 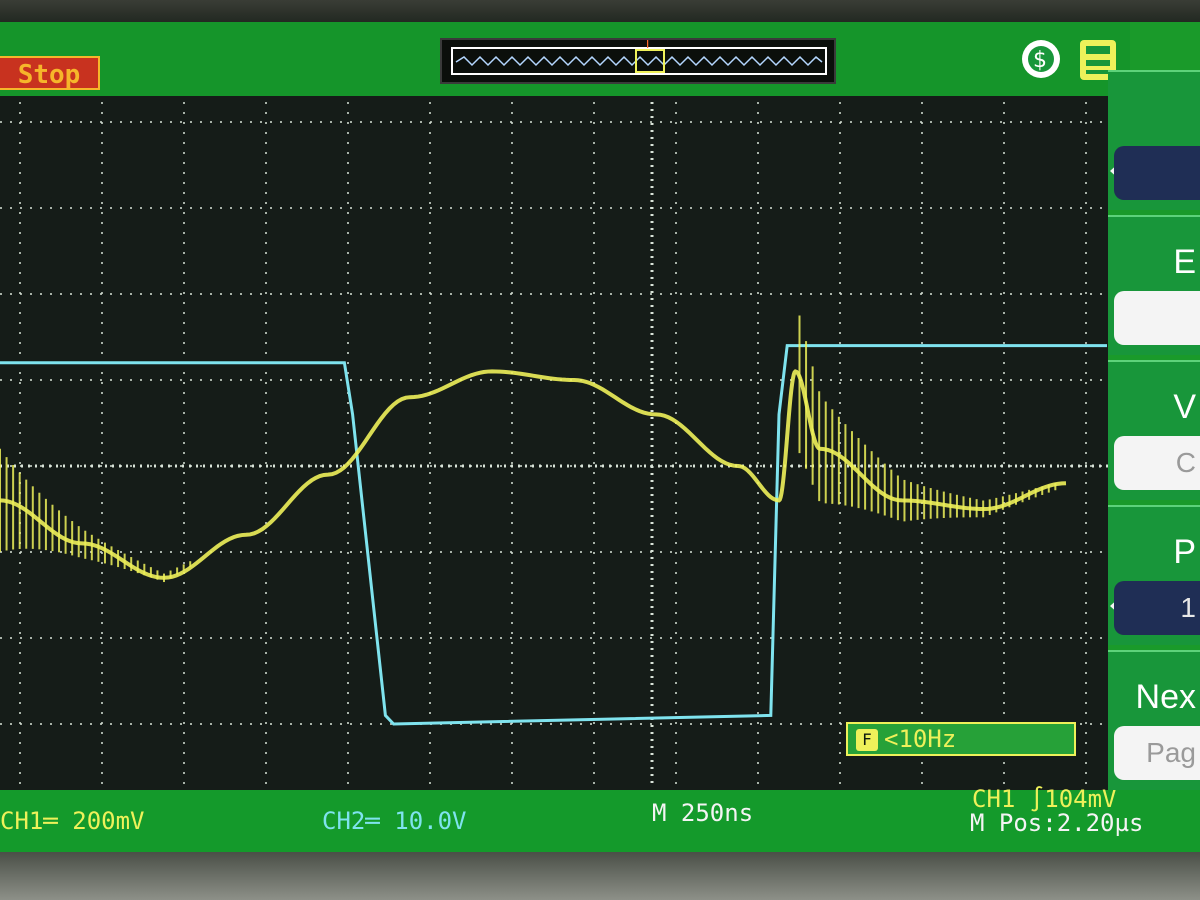 I want to click on softkey-2-label: E, so click(x=1184, y=262).